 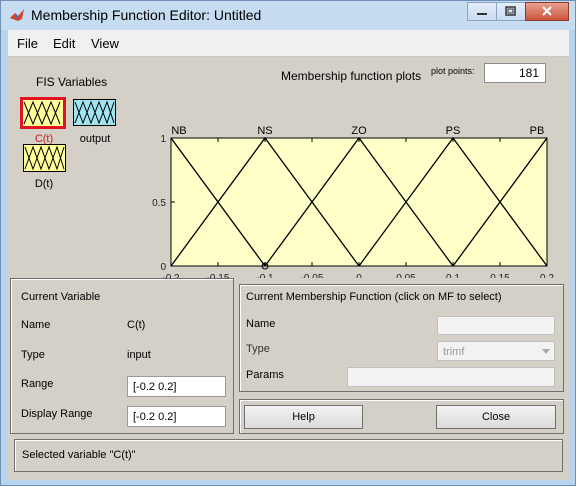 What do you see at coordinates (496, 325) in the screenshot?
I see `mf-name-input` at bounding box center [496, 325].